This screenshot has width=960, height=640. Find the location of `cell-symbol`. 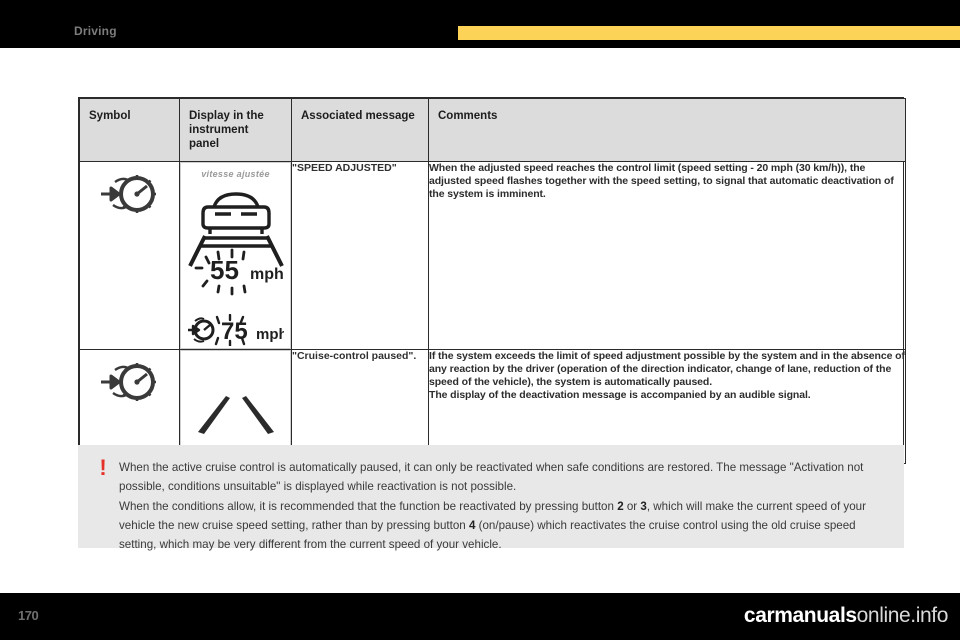

cell-symbol is located at coordinates (129, 255).